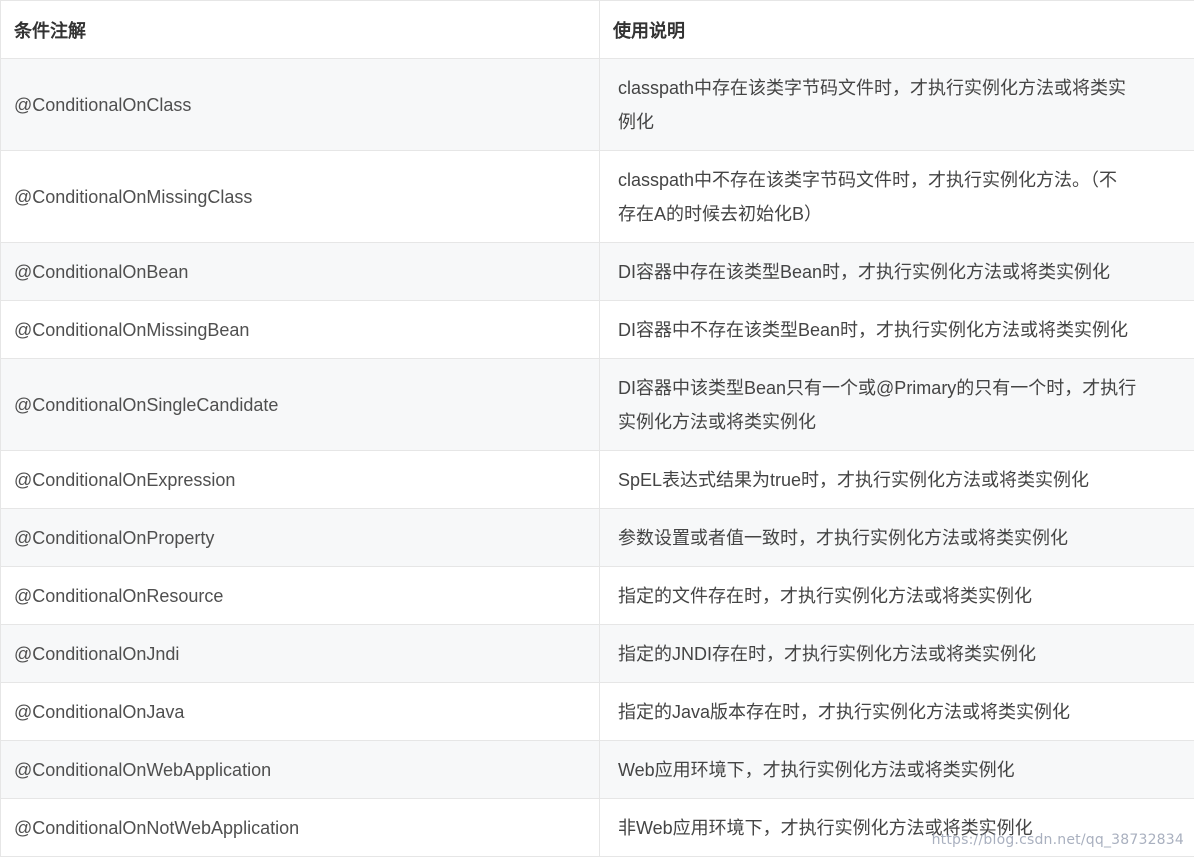 The image size is (1194, 858). Describe the element at coordinates (300, 537) in the screenshot. I see `annotation-cell: @ConditionalOnProperty` at that location.